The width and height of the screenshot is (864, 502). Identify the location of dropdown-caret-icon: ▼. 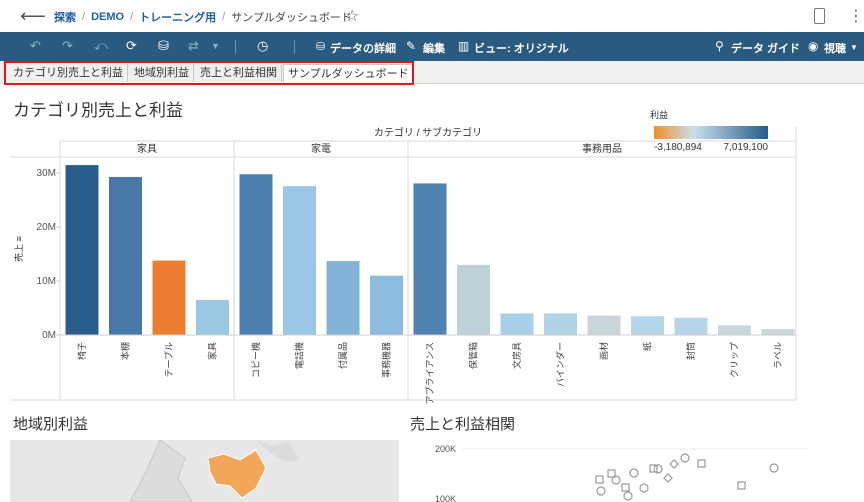
(215, 46).